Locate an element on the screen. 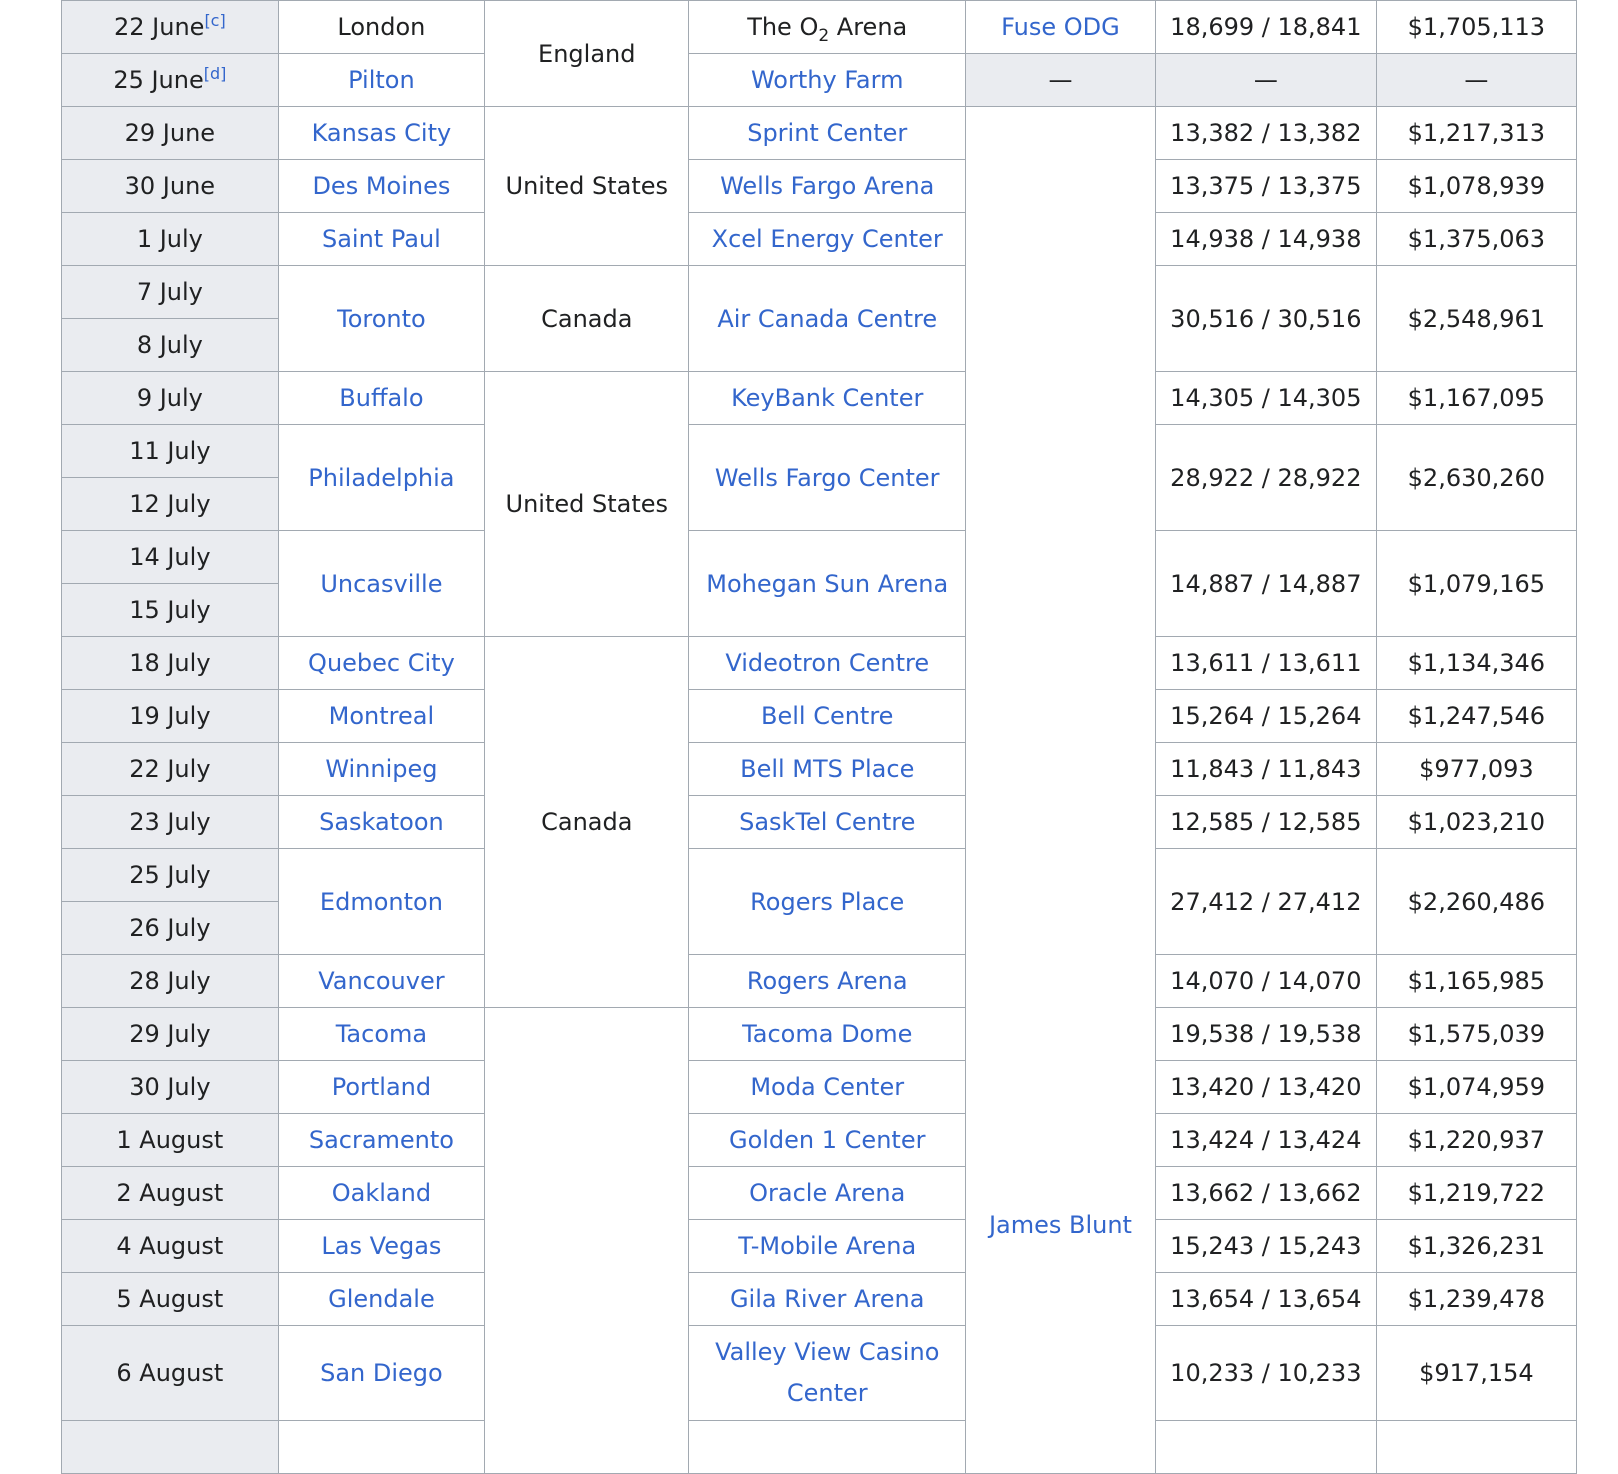 This screenshot has width=1618, height=1474. date-cell: 9 July is located at coordinates (170, 398).